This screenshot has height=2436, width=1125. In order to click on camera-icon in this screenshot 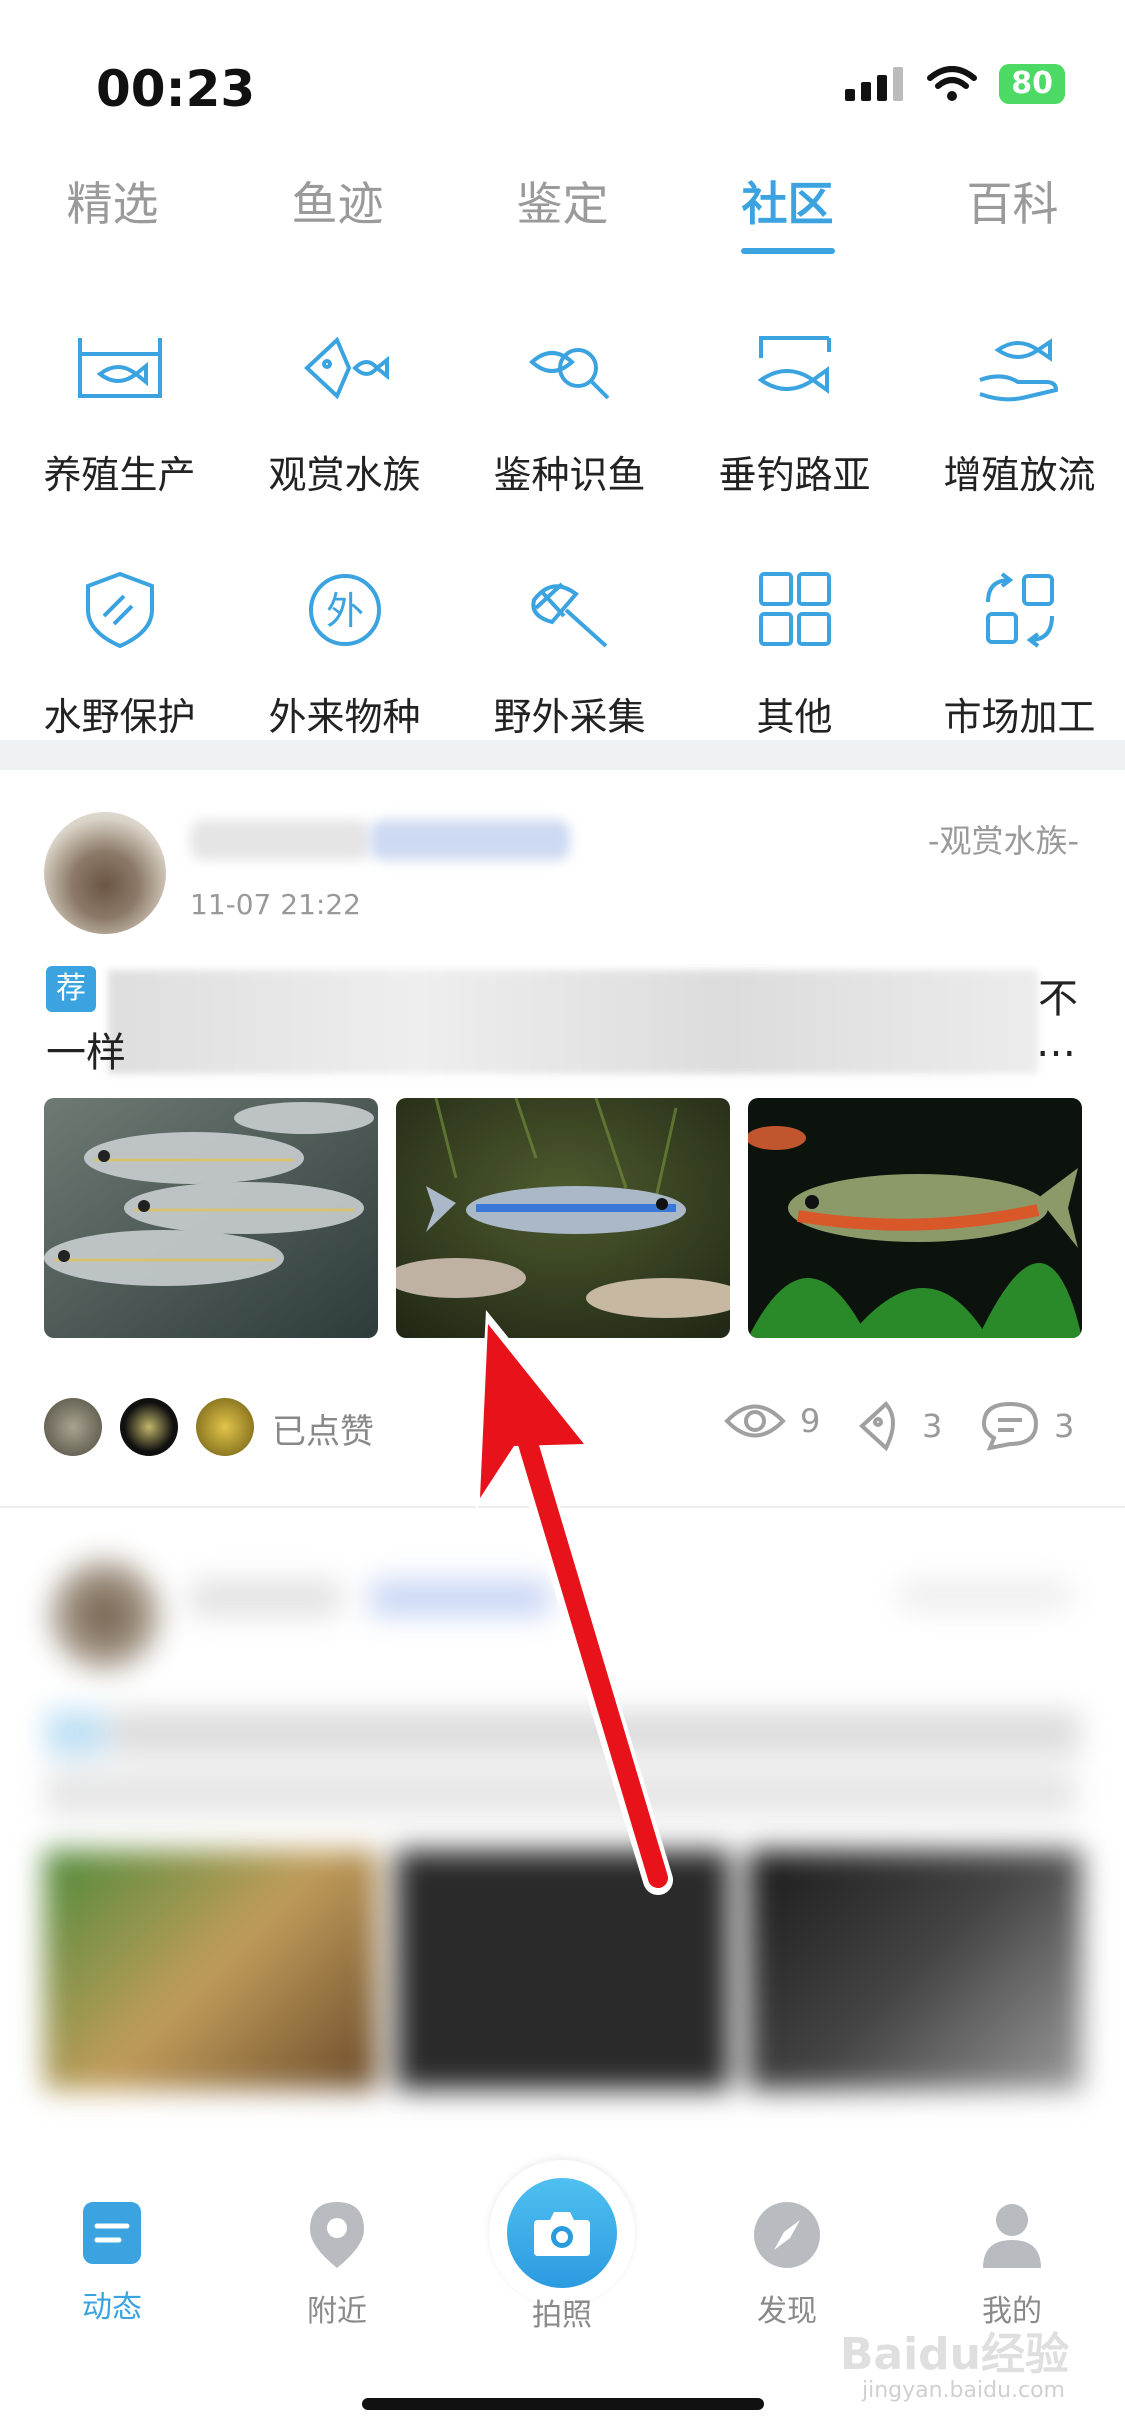, I will do `click(562, 2234)`.